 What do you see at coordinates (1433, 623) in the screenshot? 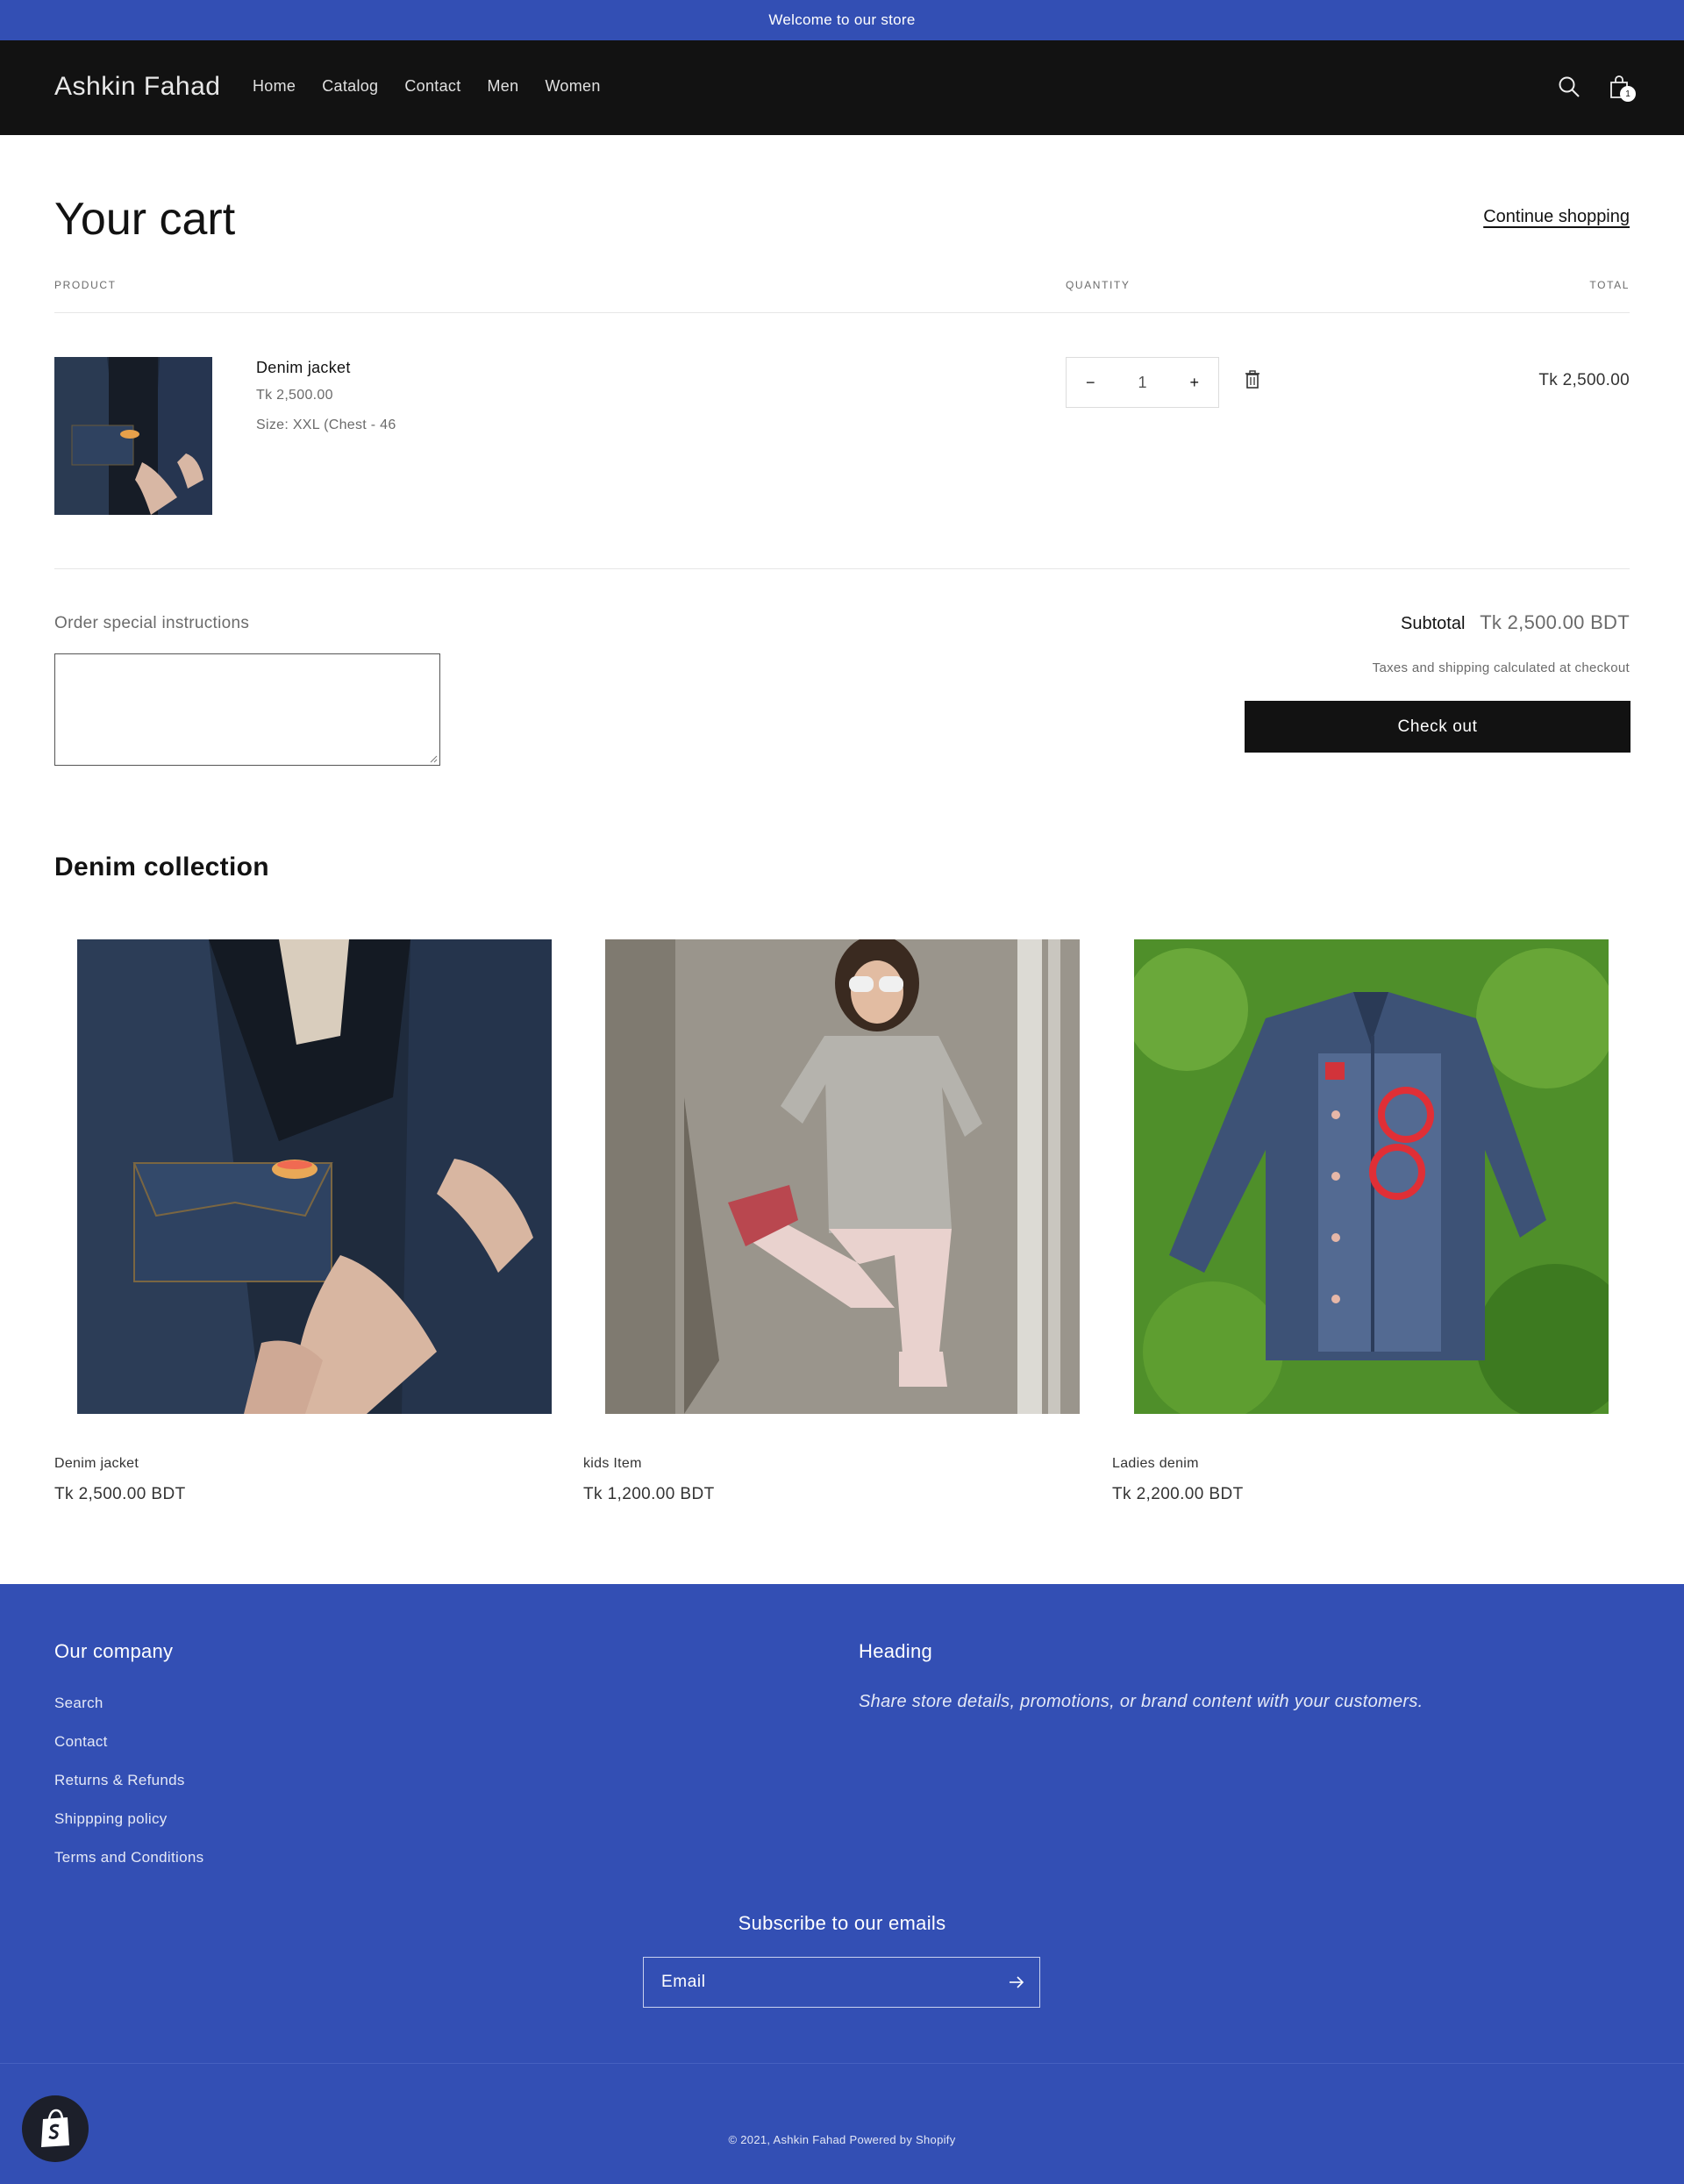
I see `subtotal-label: Subtotal` at bounding box center [1433, 623].